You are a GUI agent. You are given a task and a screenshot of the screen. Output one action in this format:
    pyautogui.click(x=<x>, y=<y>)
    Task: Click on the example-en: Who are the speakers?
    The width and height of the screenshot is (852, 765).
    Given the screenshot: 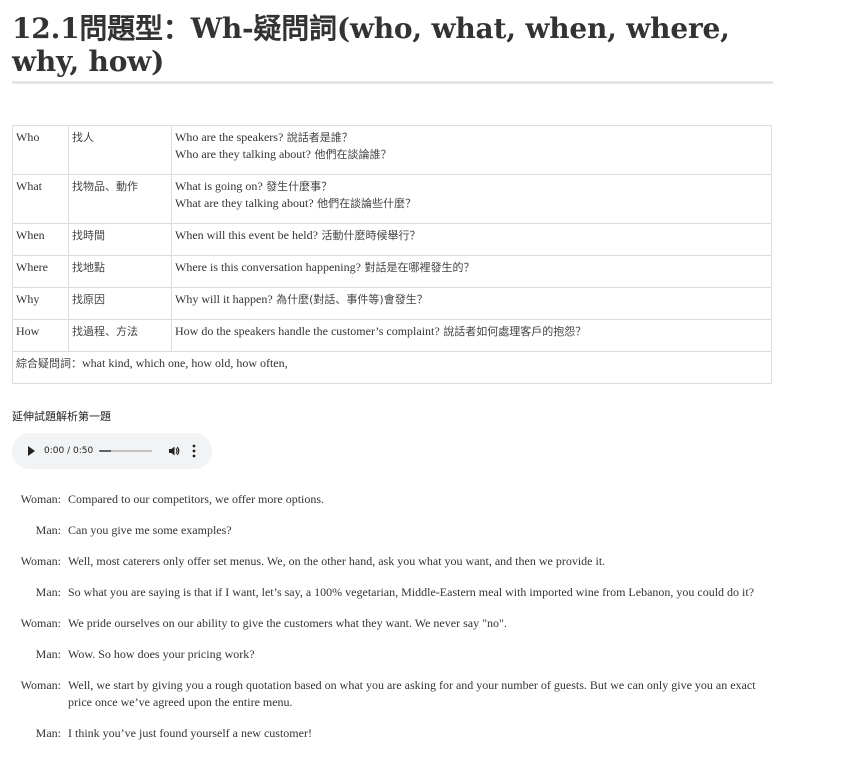 What is the action you would take?
    pyautogui.click(x=229, y=137)
    